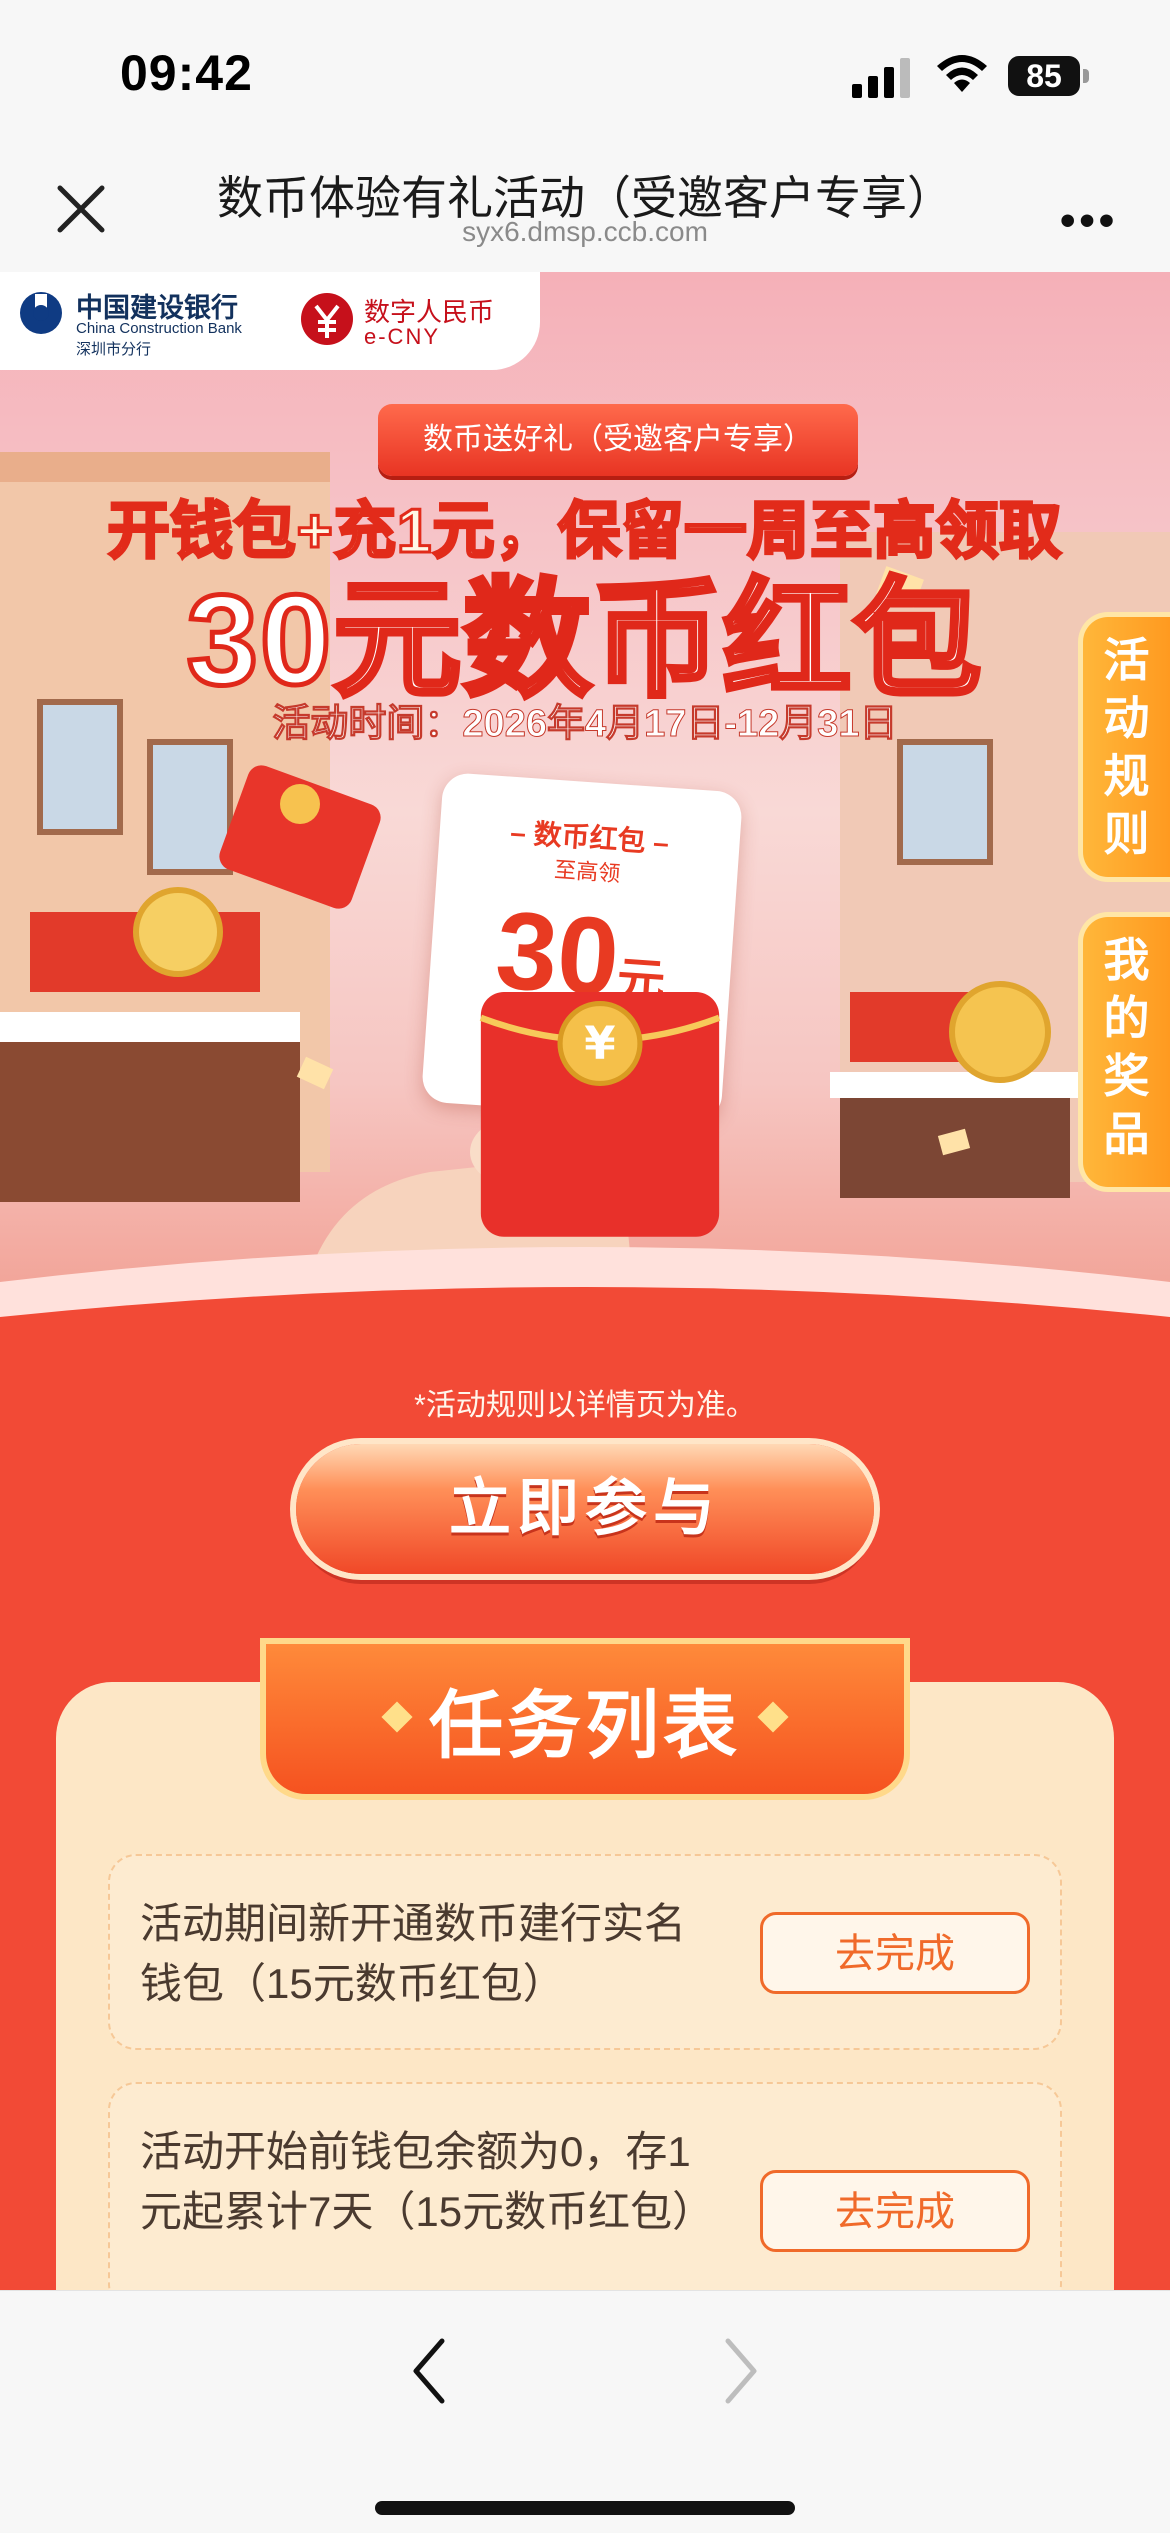 The height and width of the screenshot is (2533, 1170). I want to click on promo-ribbon: 数币送好礼（受邀客户专享）, so click(618, 440).